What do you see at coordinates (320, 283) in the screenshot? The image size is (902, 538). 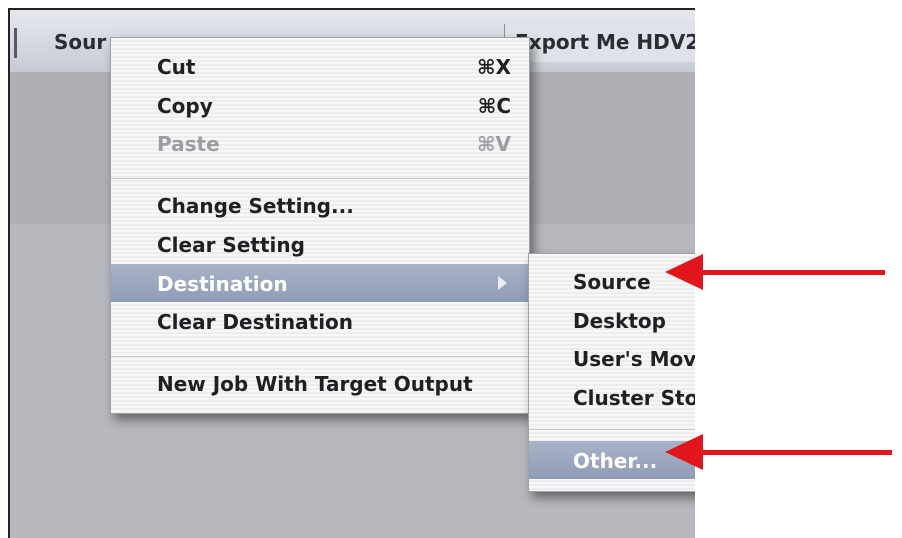 I see `menu-item-destination: Destination` at bounding box center [320, 283].